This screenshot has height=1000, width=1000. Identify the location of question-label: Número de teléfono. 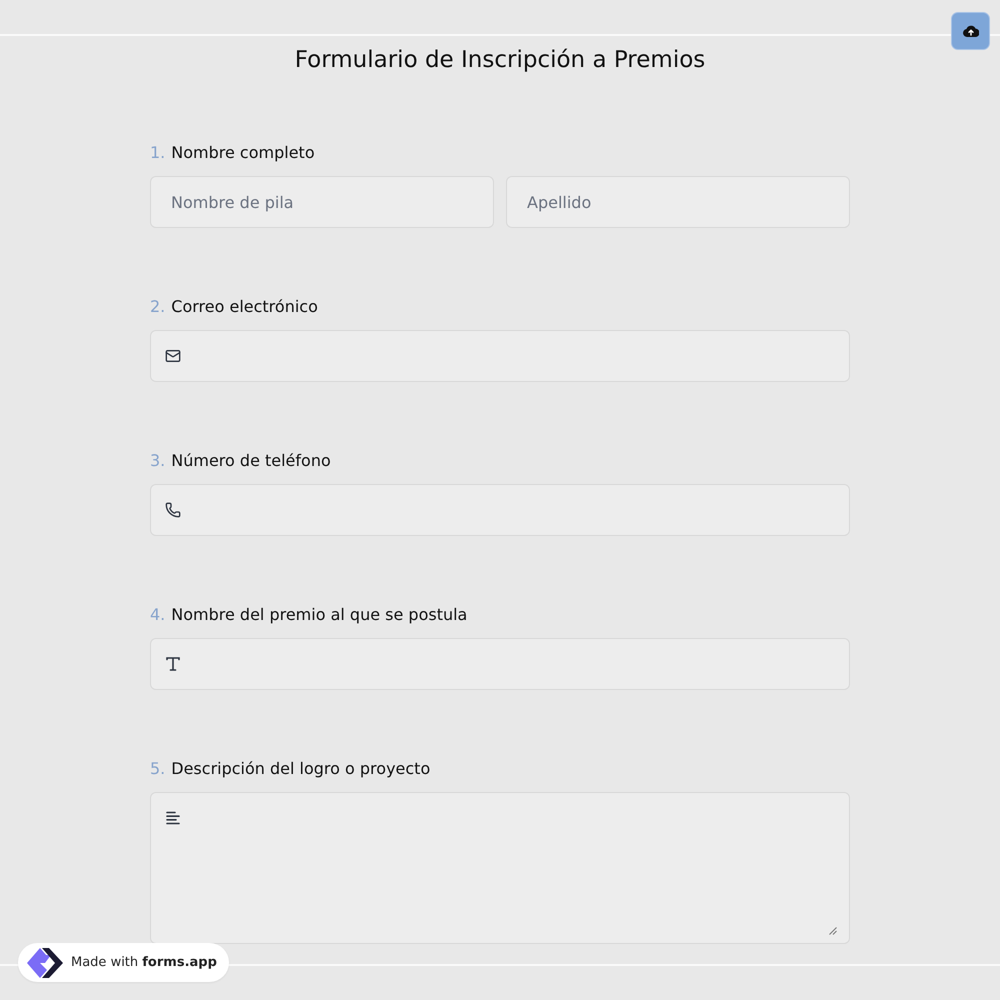
(251, 460).